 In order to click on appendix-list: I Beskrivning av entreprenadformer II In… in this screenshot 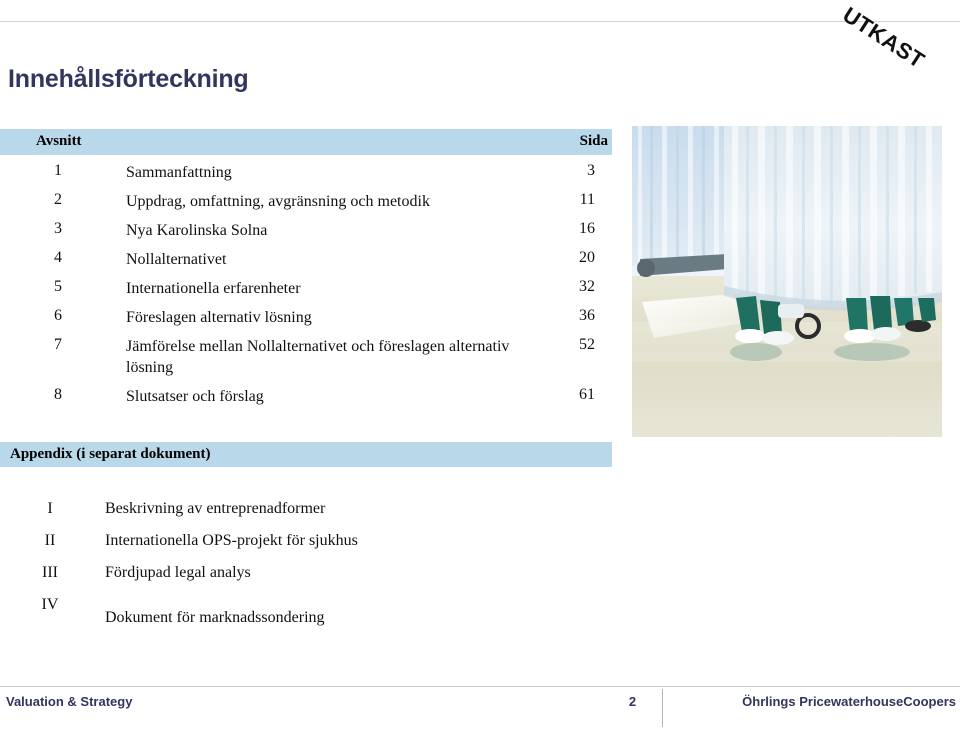, I will do `click(306, 564)`.